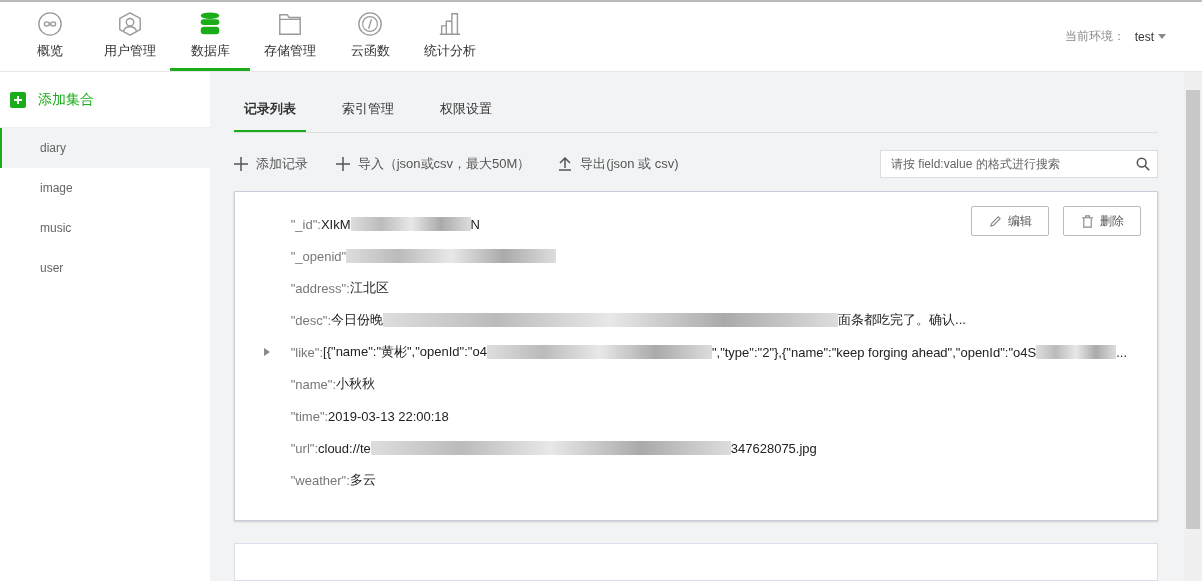  I want to click on nav-tab: 用户管理, so click(130, 41).